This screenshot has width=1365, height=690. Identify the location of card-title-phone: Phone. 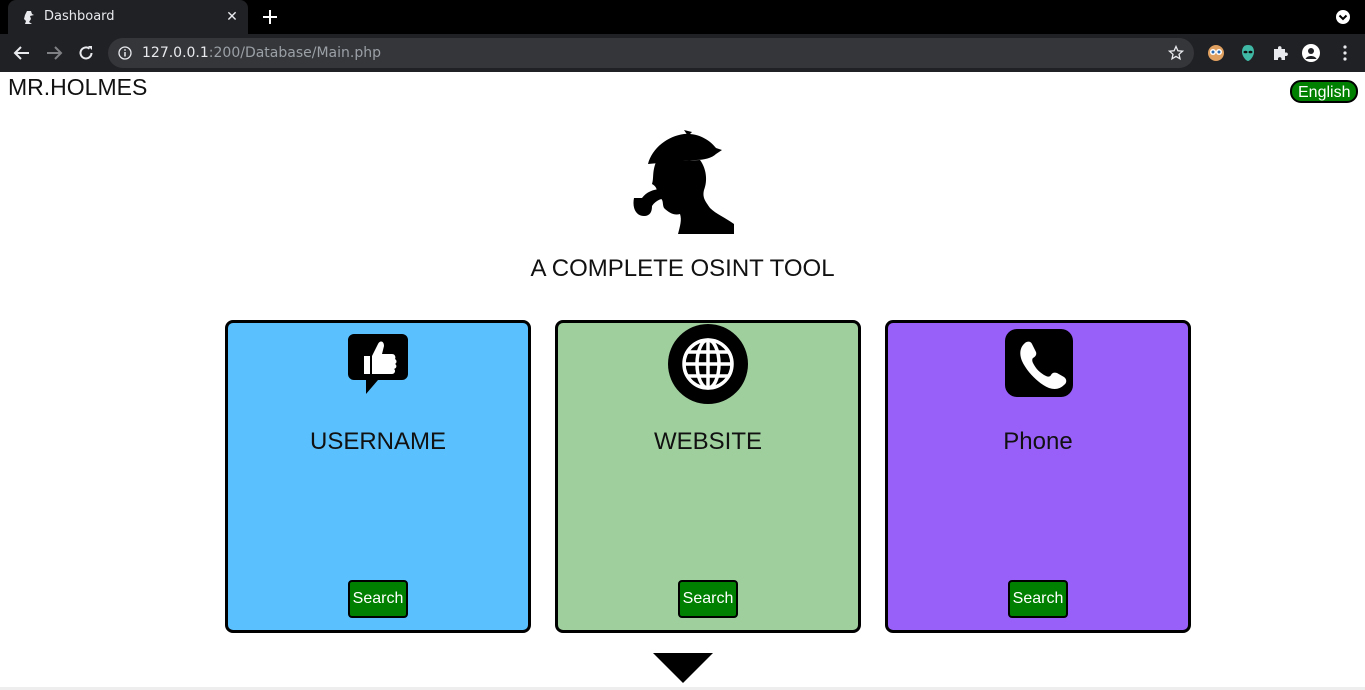
(1038, 441).